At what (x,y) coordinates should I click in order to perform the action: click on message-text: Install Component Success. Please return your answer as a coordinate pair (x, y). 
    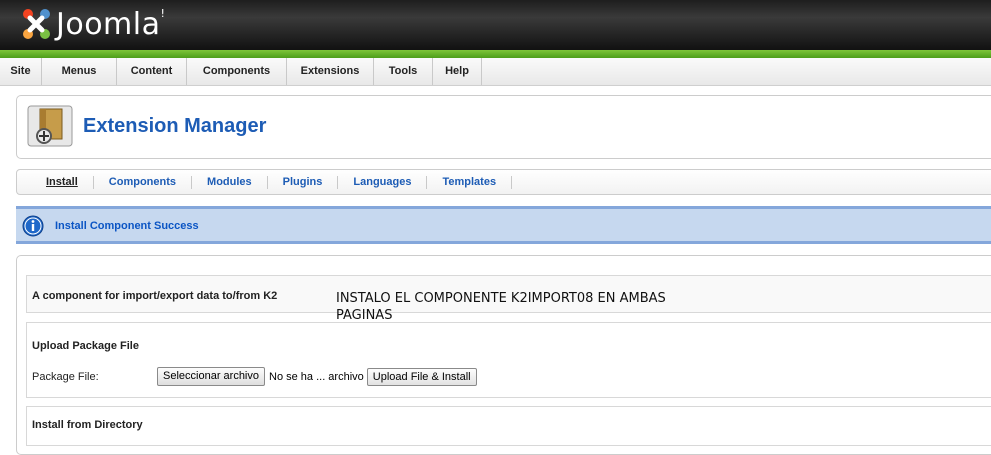
    Looking at the image, I should click on (127, 226).